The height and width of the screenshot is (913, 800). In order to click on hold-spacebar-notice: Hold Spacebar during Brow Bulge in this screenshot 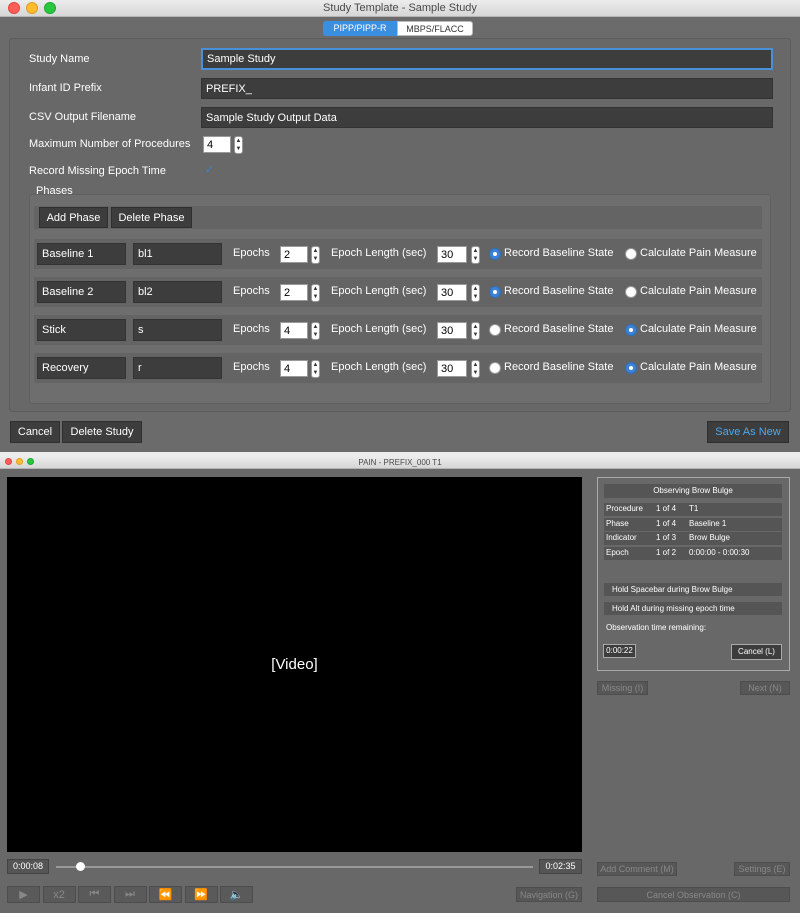, I will do `click(693, 589)`.